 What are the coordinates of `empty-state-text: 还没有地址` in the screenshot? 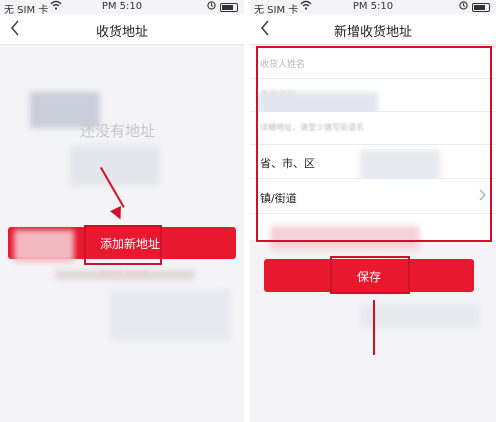 It's located at (118, 131).